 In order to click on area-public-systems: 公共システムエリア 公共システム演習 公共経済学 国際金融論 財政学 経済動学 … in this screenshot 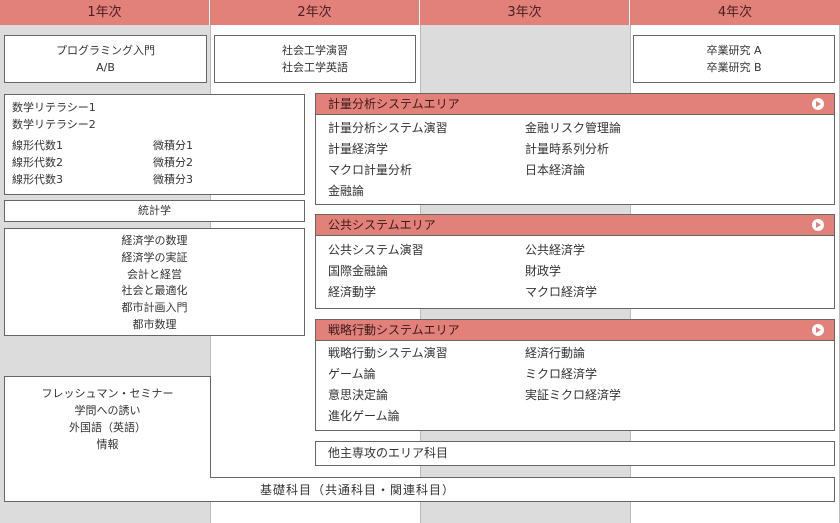, I will do `click(575, 261)`.